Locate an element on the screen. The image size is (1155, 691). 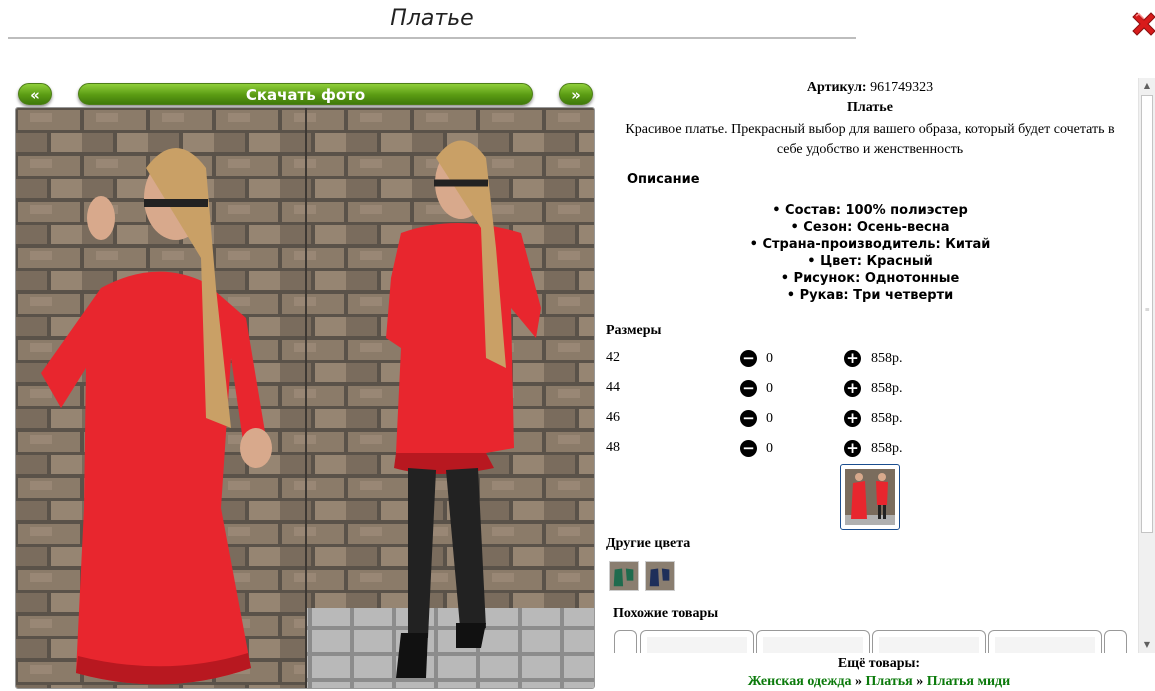
attribute-item: Сезон: Осень-весна is located at coordinates (870, 227).